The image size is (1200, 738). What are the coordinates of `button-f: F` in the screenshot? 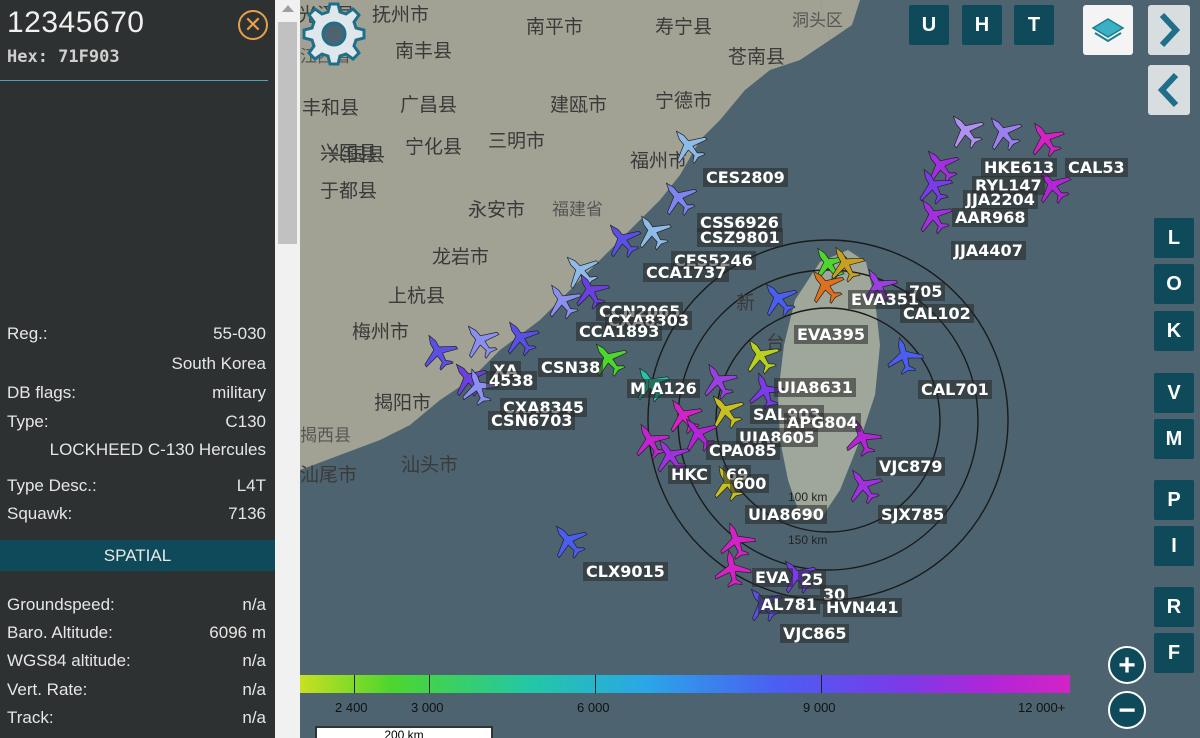 It's located at (1174, 653).